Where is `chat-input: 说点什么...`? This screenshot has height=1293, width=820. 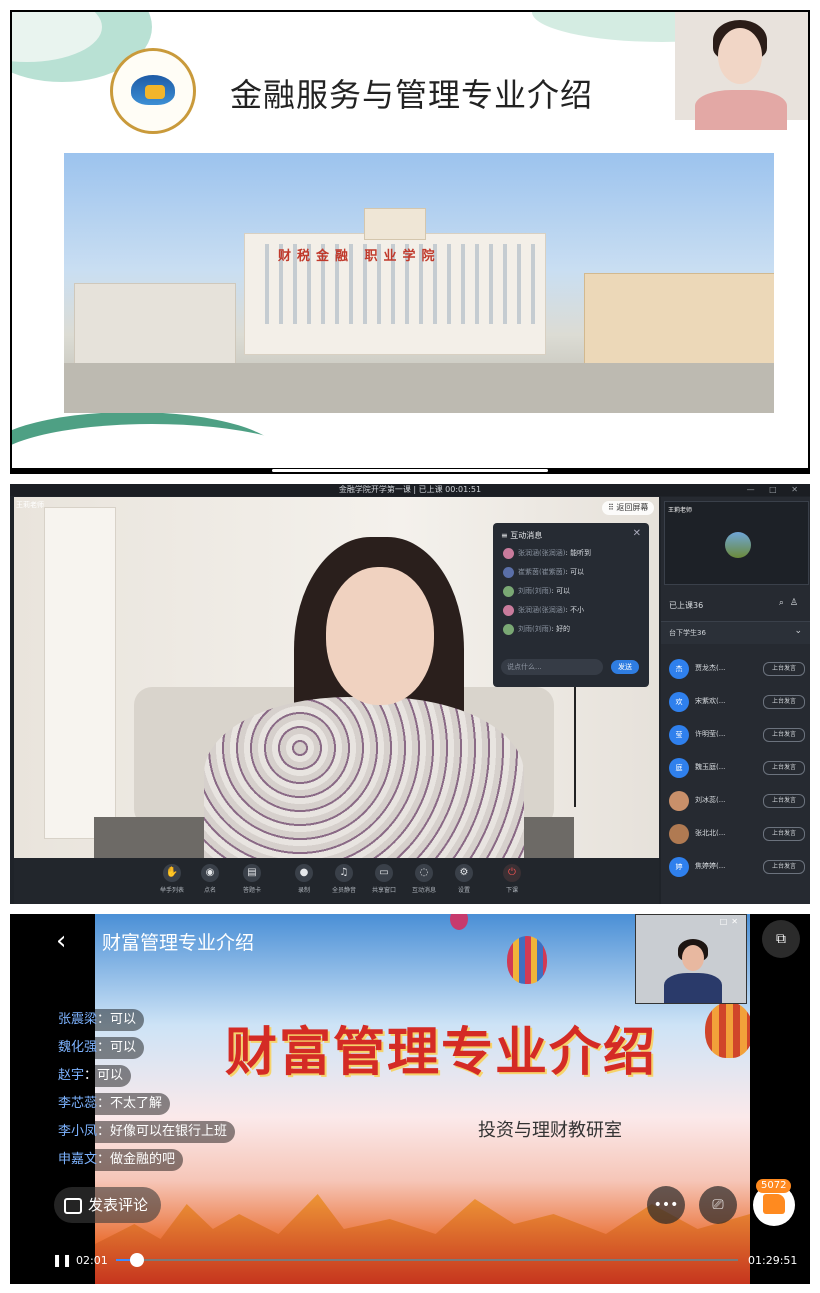
chat-input: 说点什么... is located at coordinates (552, 667).